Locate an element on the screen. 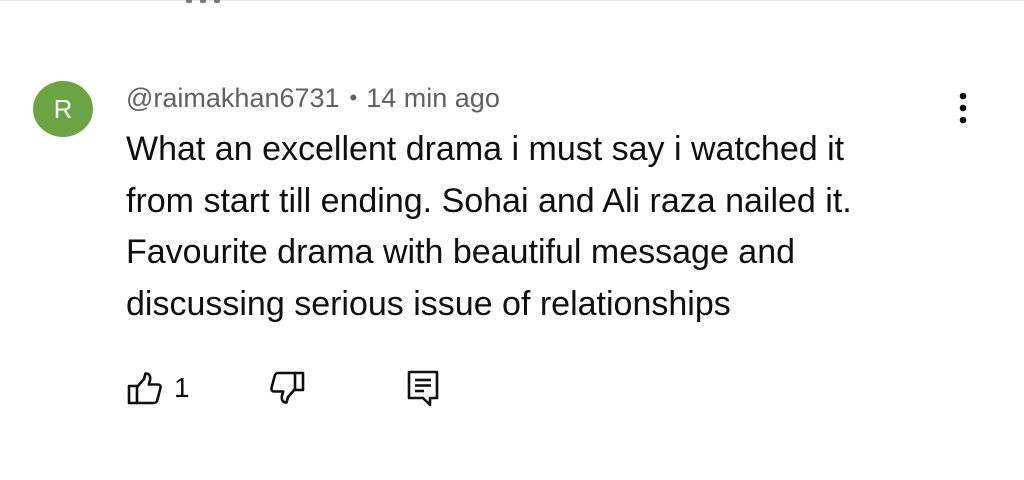 The image size is (1024, 480). thumb-down-icon is located at coordinates (287, 387).